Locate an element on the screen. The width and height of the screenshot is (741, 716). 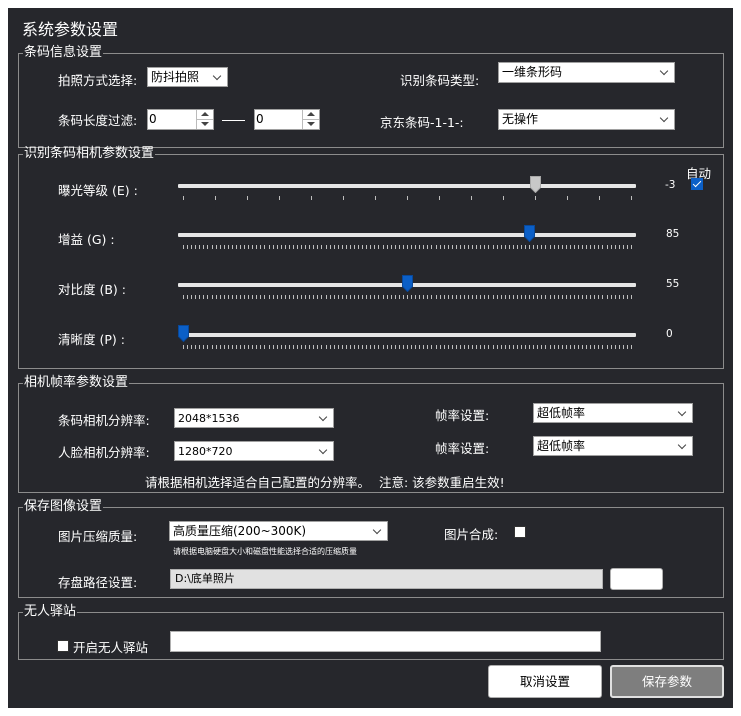
auto-checkbox is located at coordinates (697, 184).